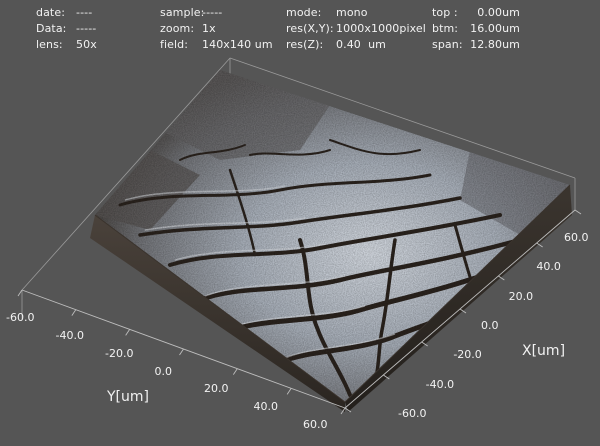  Describe the element at coordinates (177, 28) in the screenshot. I see `info-label: zoom:` at that location.